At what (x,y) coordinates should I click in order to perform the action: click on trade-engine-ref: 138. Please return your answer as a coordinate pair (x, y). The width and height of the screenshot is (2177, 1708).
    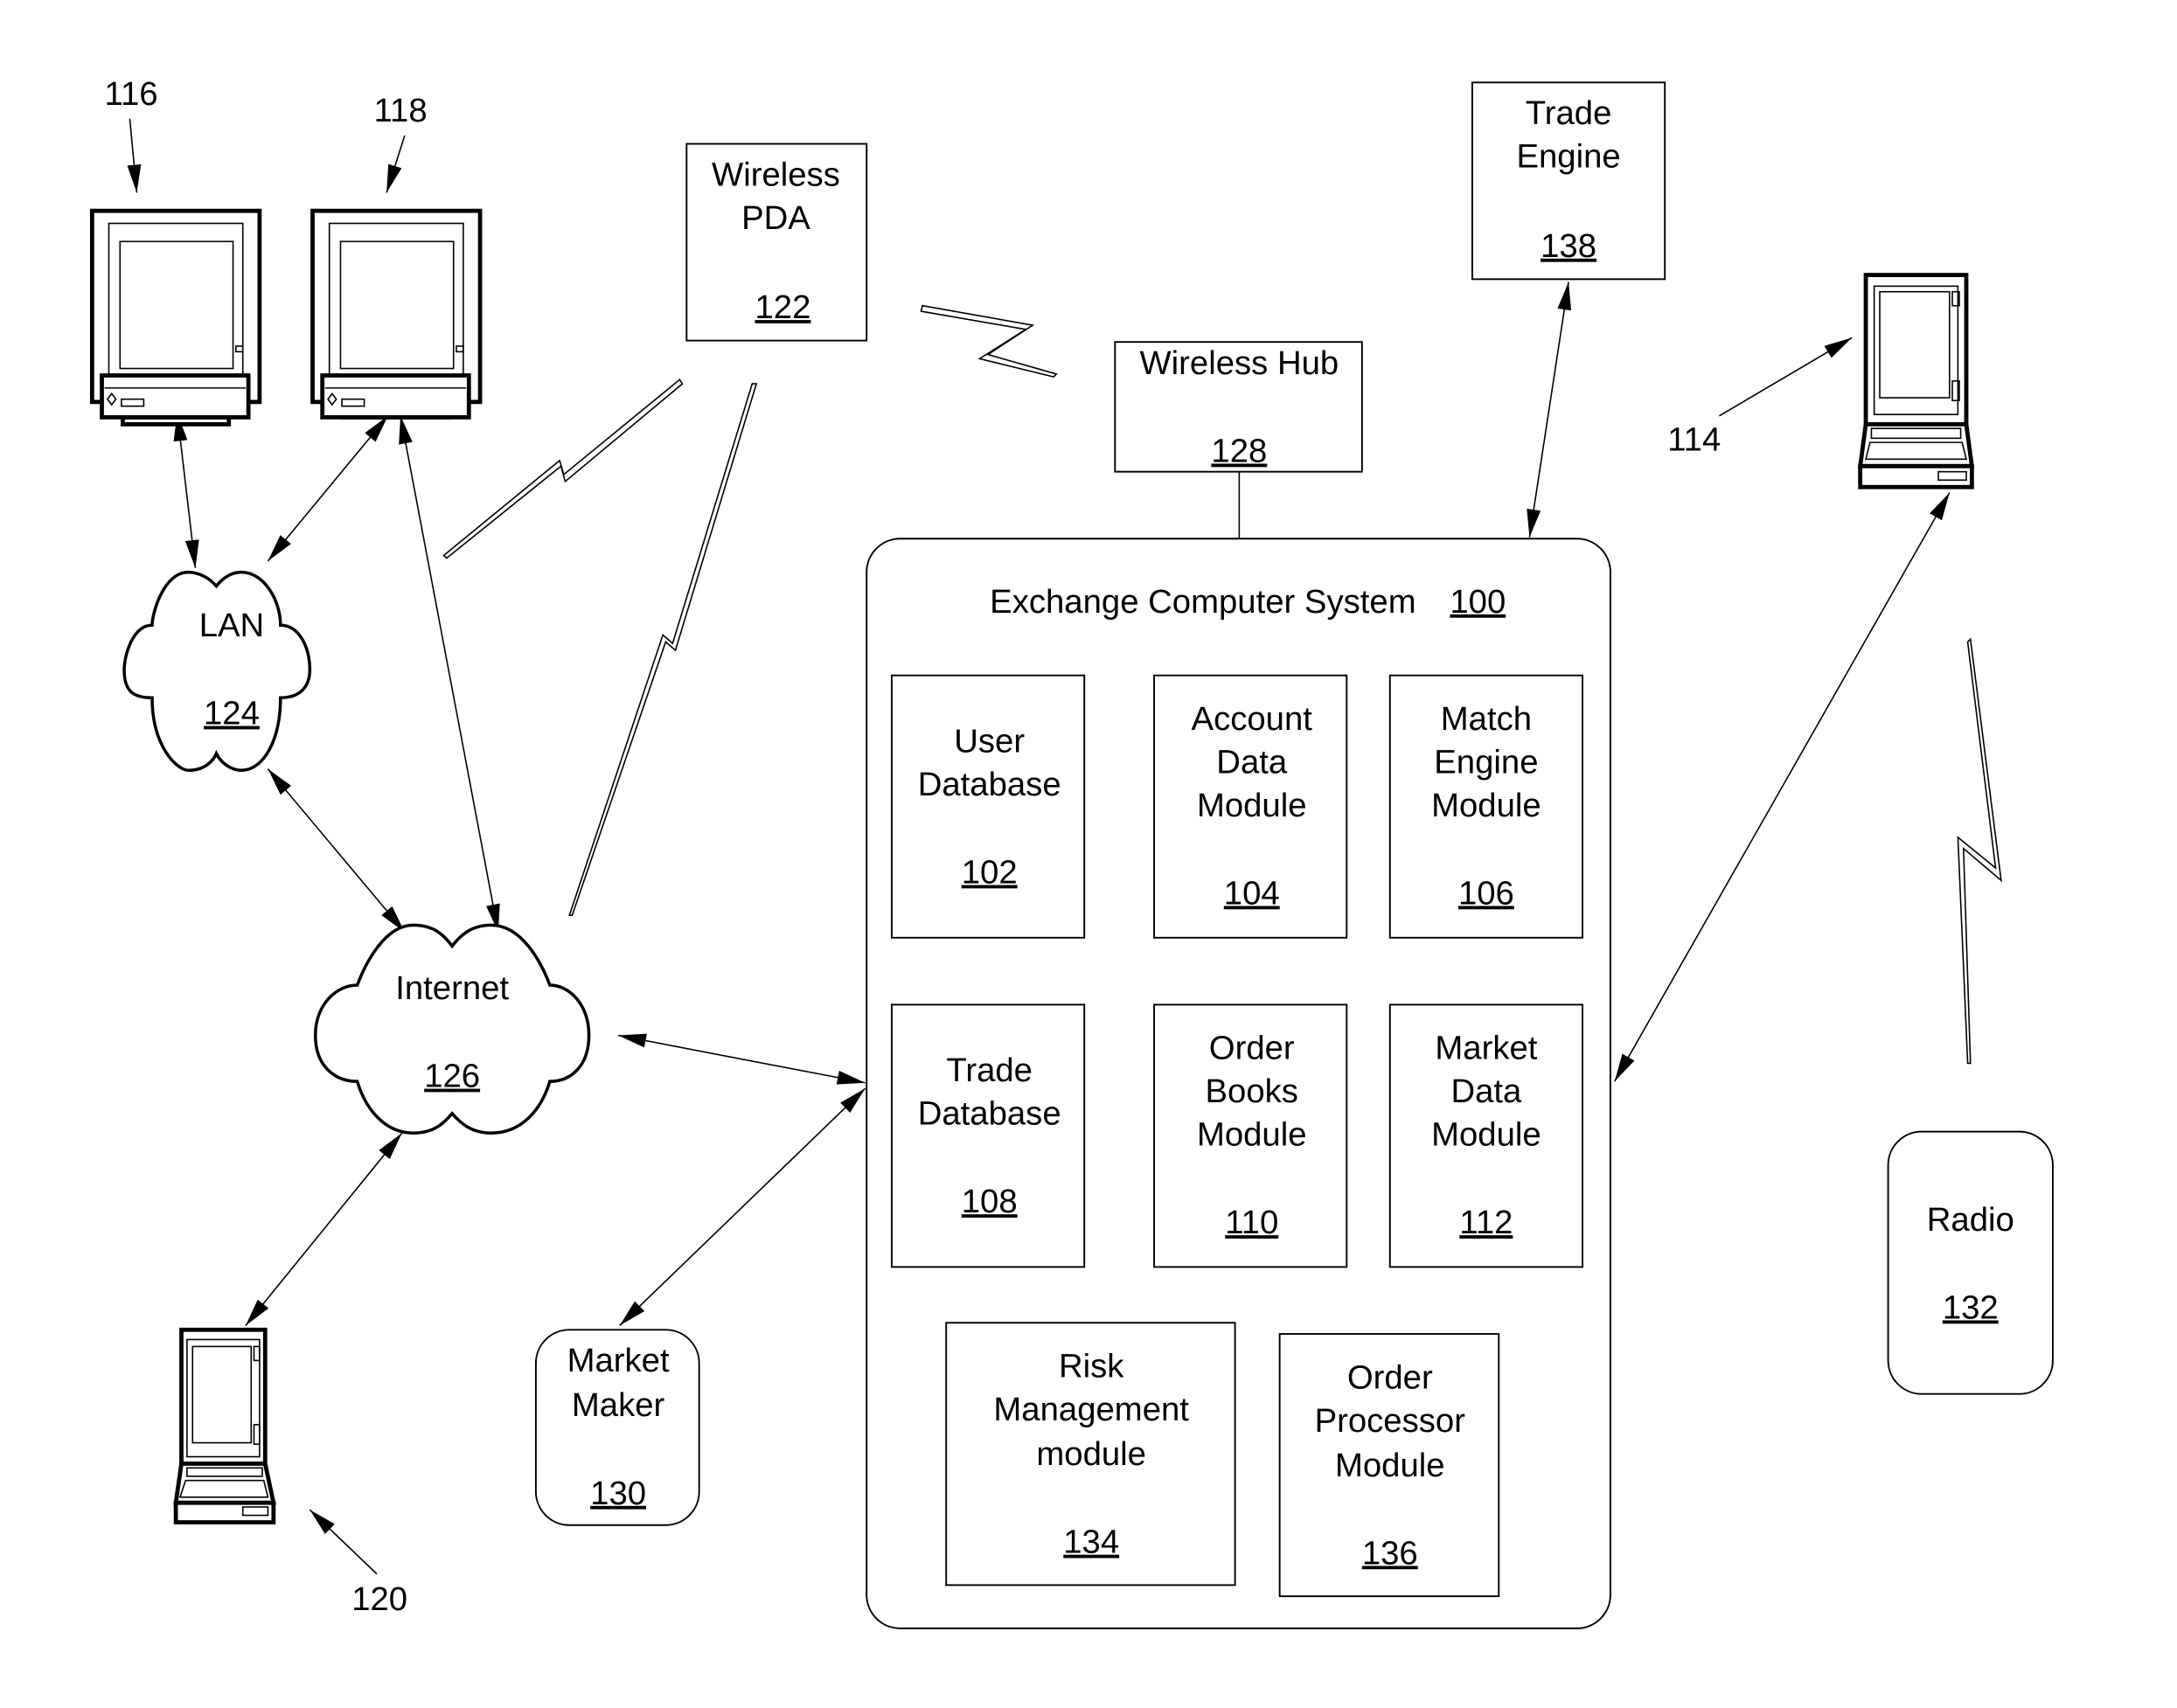
    Looking at the image, I should click on (1568, 246).